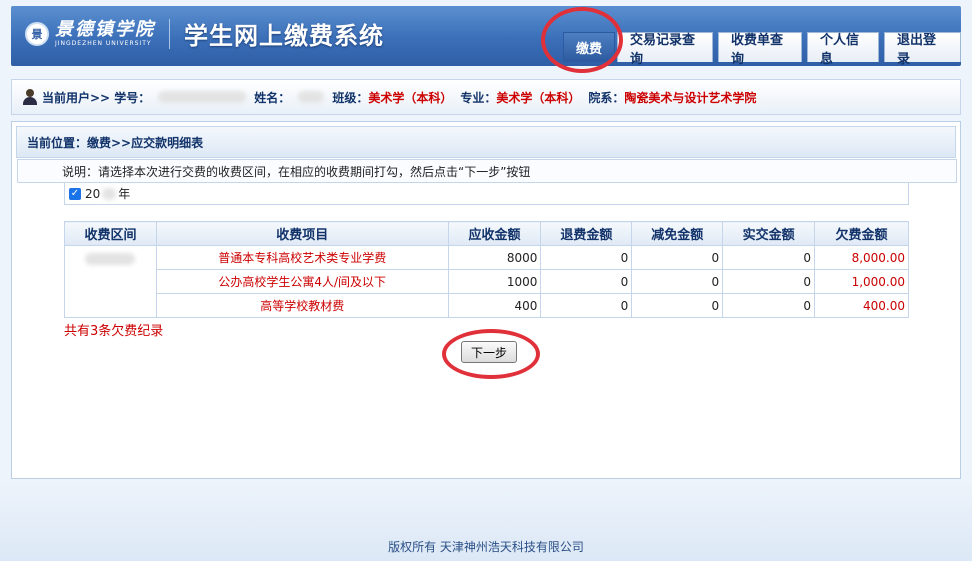  I want to click on user-icon, so click(30, 97).